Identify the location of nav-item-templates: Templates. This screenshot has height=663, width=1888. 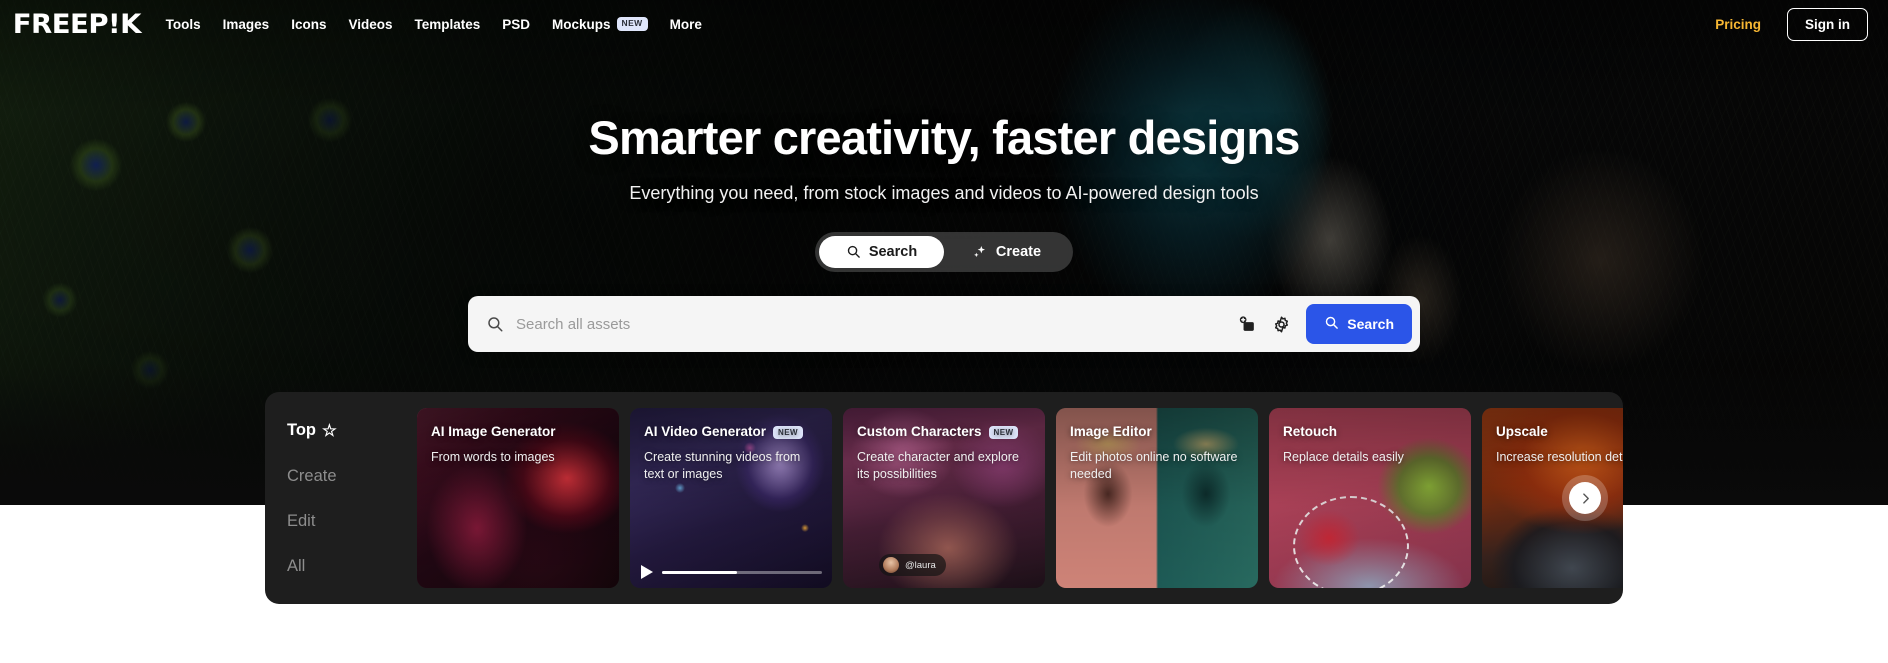
(447, 24).